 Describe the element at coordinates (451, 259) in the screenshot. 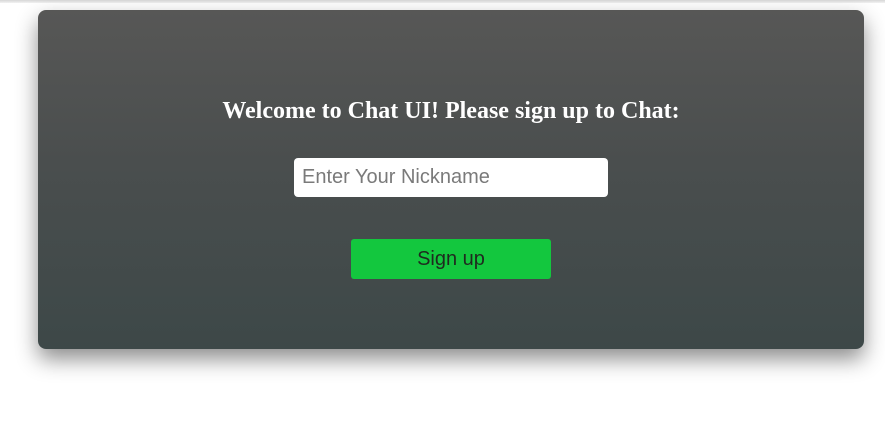

I see `signup-button: Sign up` at that location.